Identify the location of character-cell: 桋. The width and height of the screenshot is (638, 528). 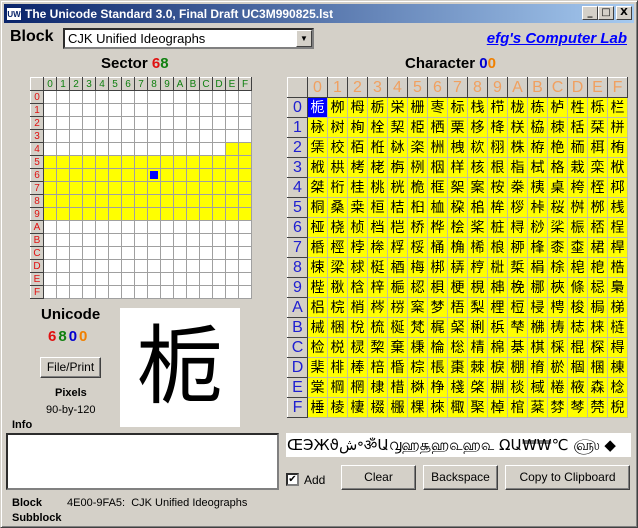
(537, 187).